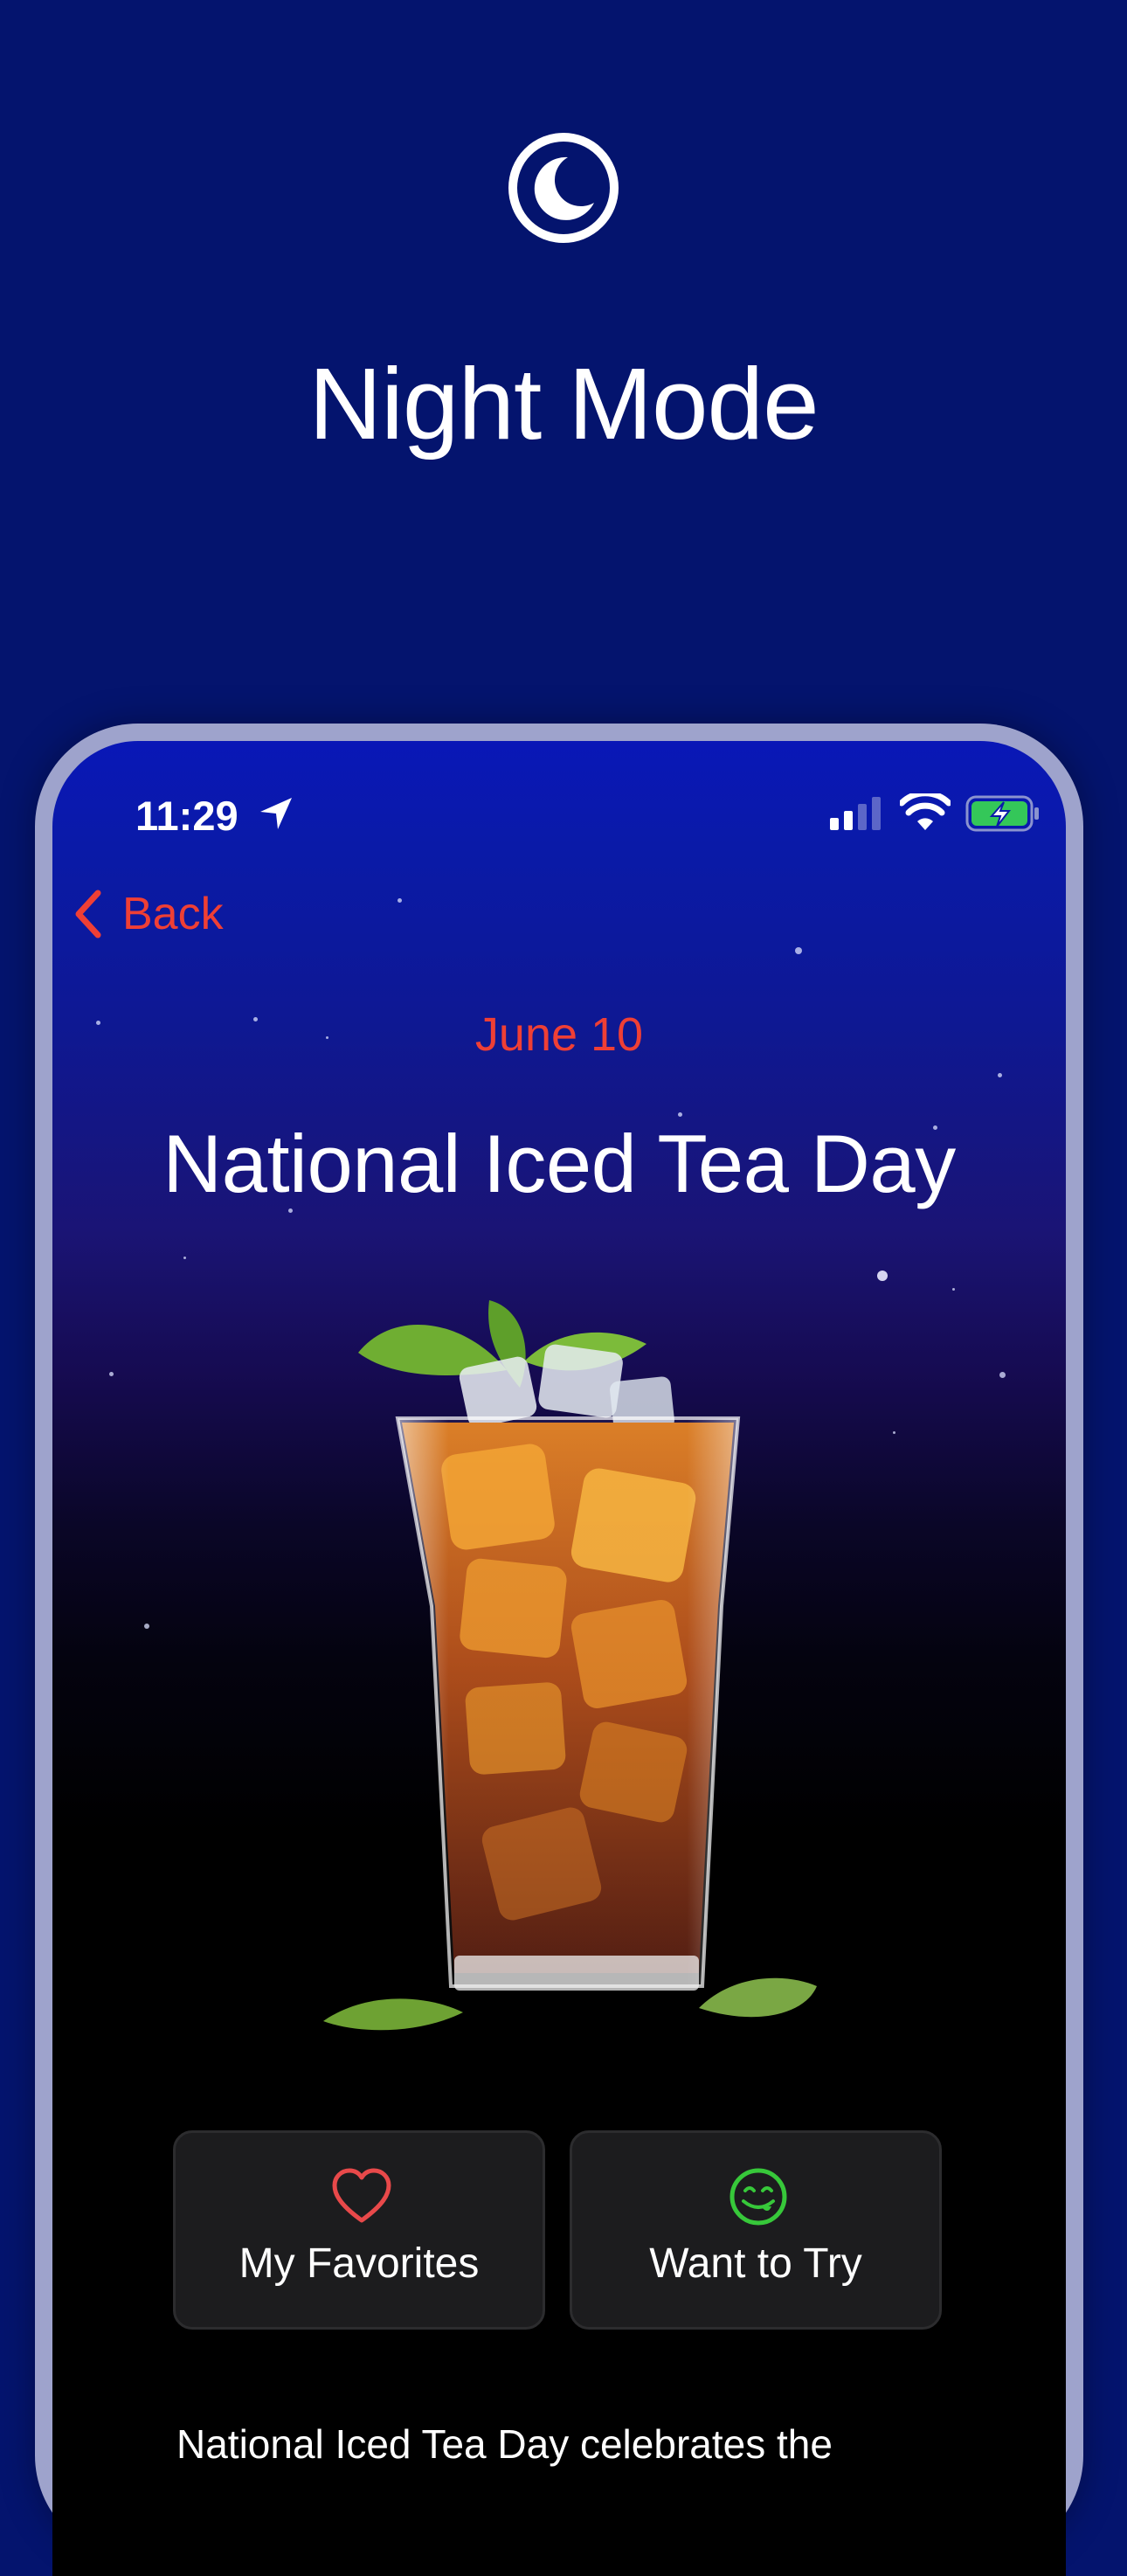  Describe the element at coordinates (855, 813) in the screenshot. I see `signal-icon` at that location.